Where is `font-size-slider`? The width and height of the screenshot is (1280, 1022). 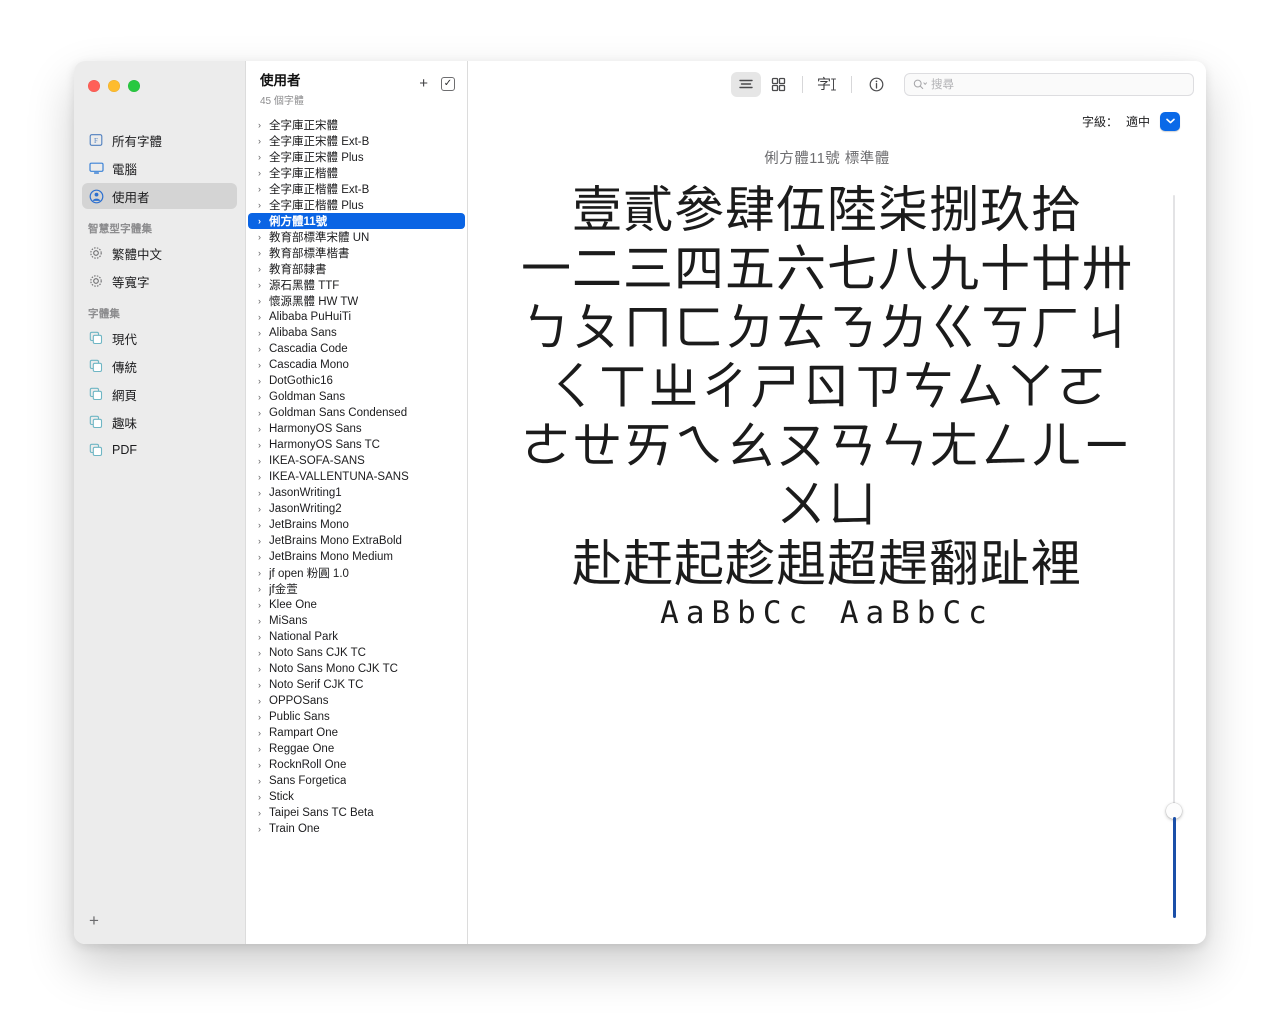 font-size-slider is located at coordinates (1174, 560).